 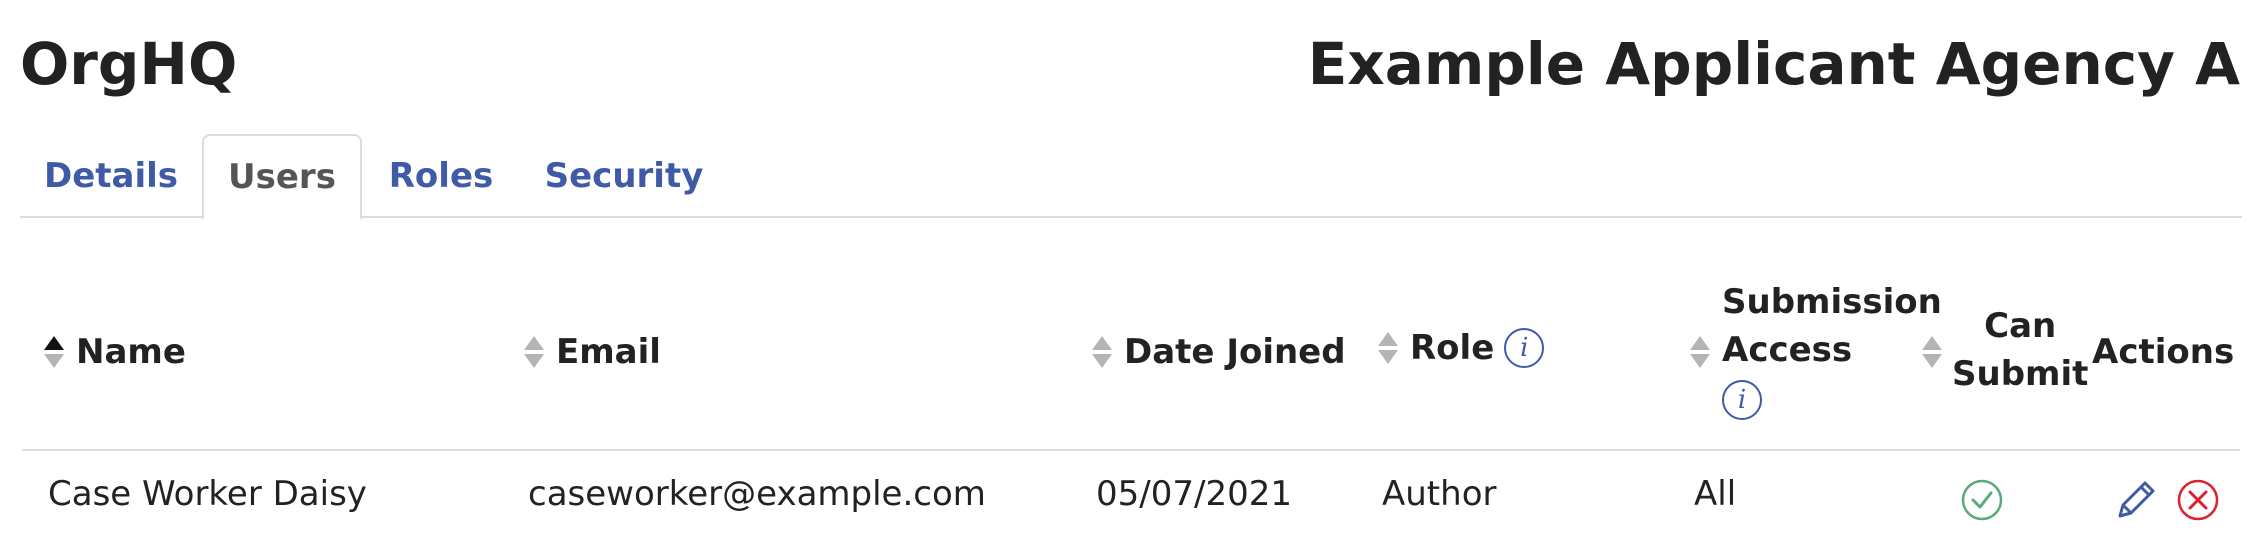 What do you see at coordinates (1715, 494) in the screenshot?
I see `cell-submission-access: All` at bounding box center [1715, 494].